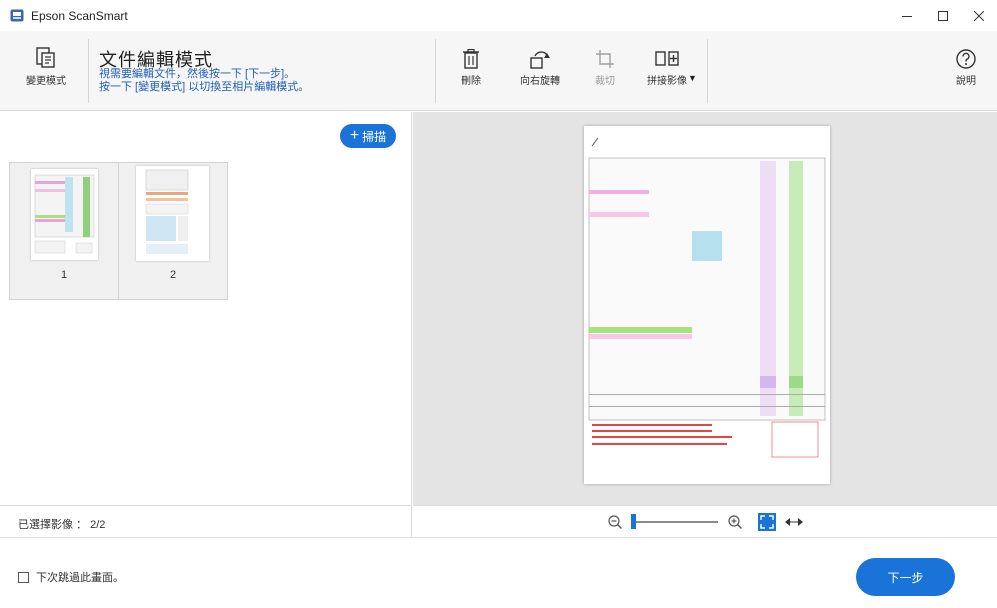  Describe the element at coordinates (374, 136) in the screenshot. I see `scan-button-label: 掃描` at that location.